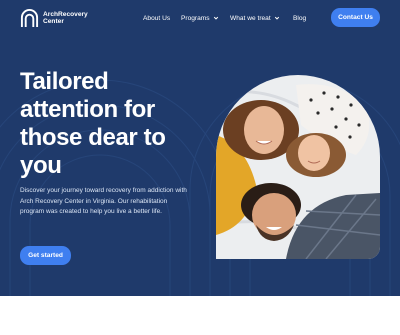 The width and height of the screenshot is (400, 335). What do you see at coordinates (29, 17) in the screenshot?
I see `arch-logo-icon` at bounding box center [29, 17].